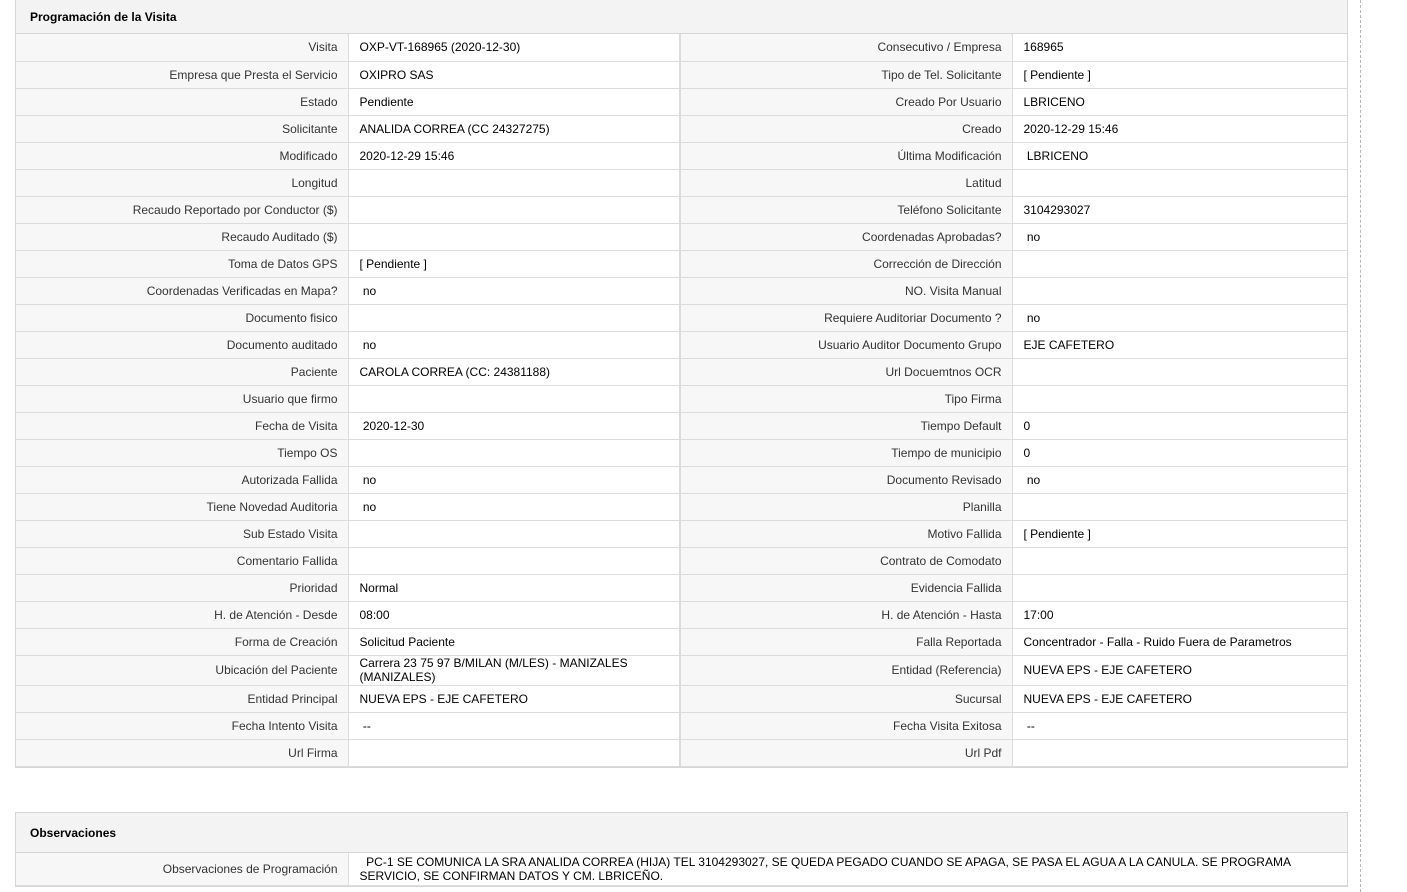 Image resolution: width=1407 pixels, height=892 pixels. Describe the element at coordinates (846, 318) in the screenshot. I see `field-label: Requiere Auditoriar Documento ?` at that location.